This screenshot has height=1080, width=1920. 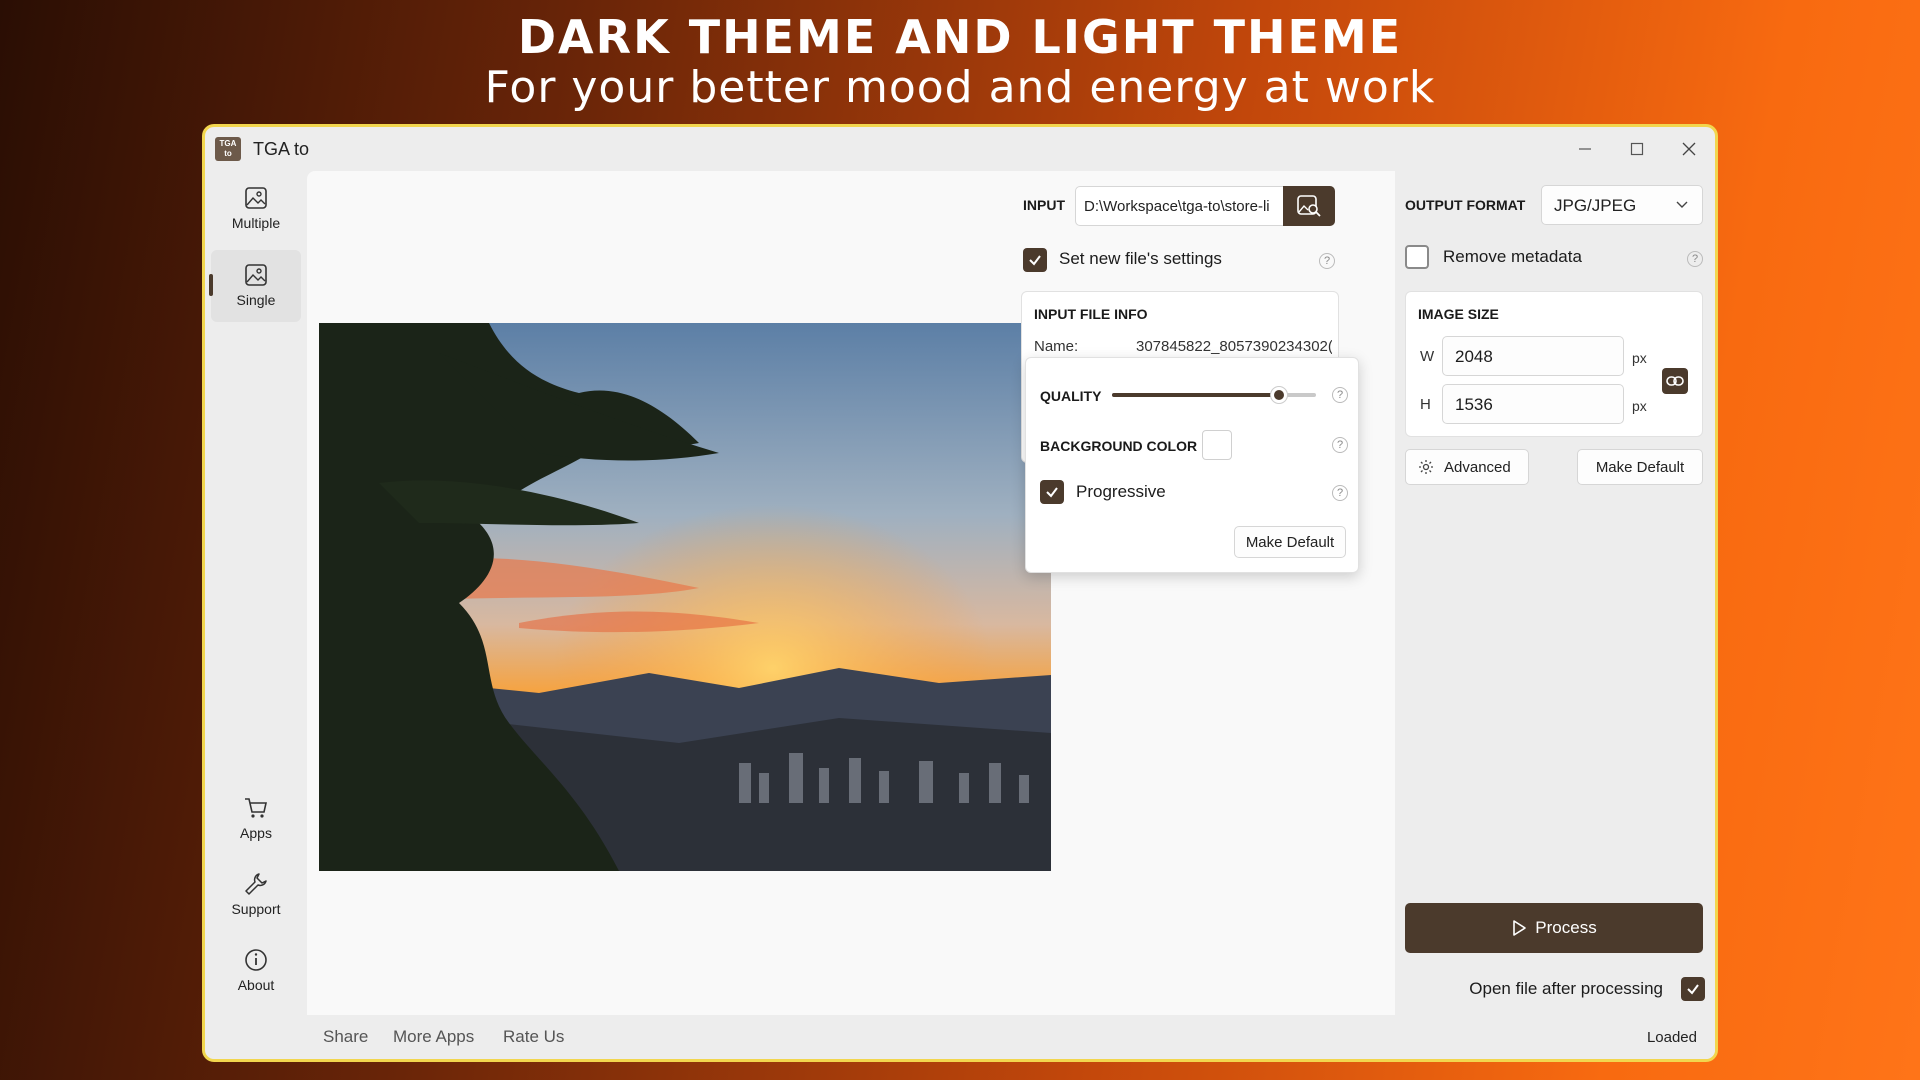 What do you see at coordinates (1682, 204) in the screenshot?
I see `chevron-down-icon` at bounding box center [1682, 204].